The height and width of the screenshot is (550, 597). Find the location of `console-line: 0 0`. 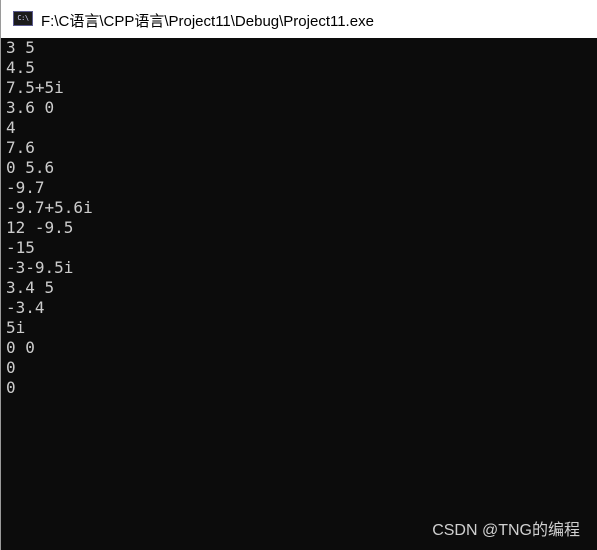

console-line: 0 0 is located at coordinates (20, 347).